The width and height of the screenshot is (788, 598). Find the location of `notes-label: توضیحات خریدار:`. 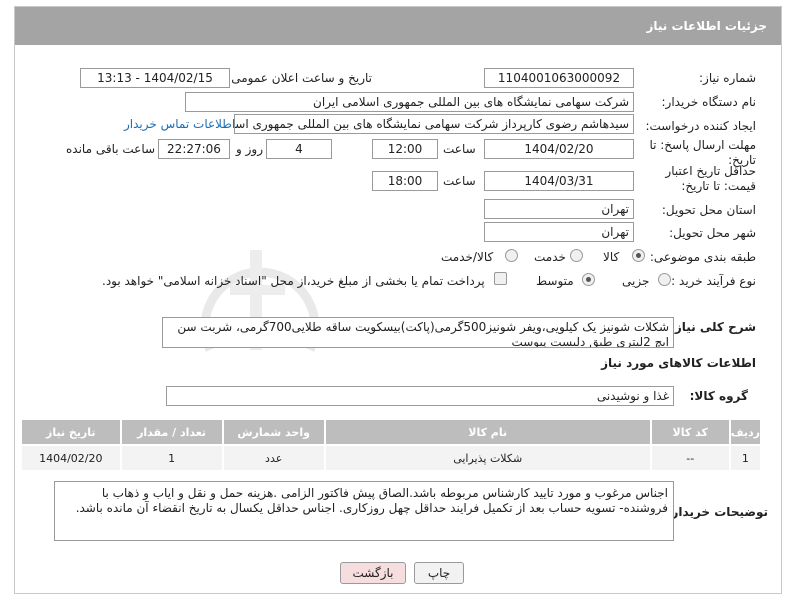

notes-label: توضیحات خریدار: is located at coordinates (717, 512).